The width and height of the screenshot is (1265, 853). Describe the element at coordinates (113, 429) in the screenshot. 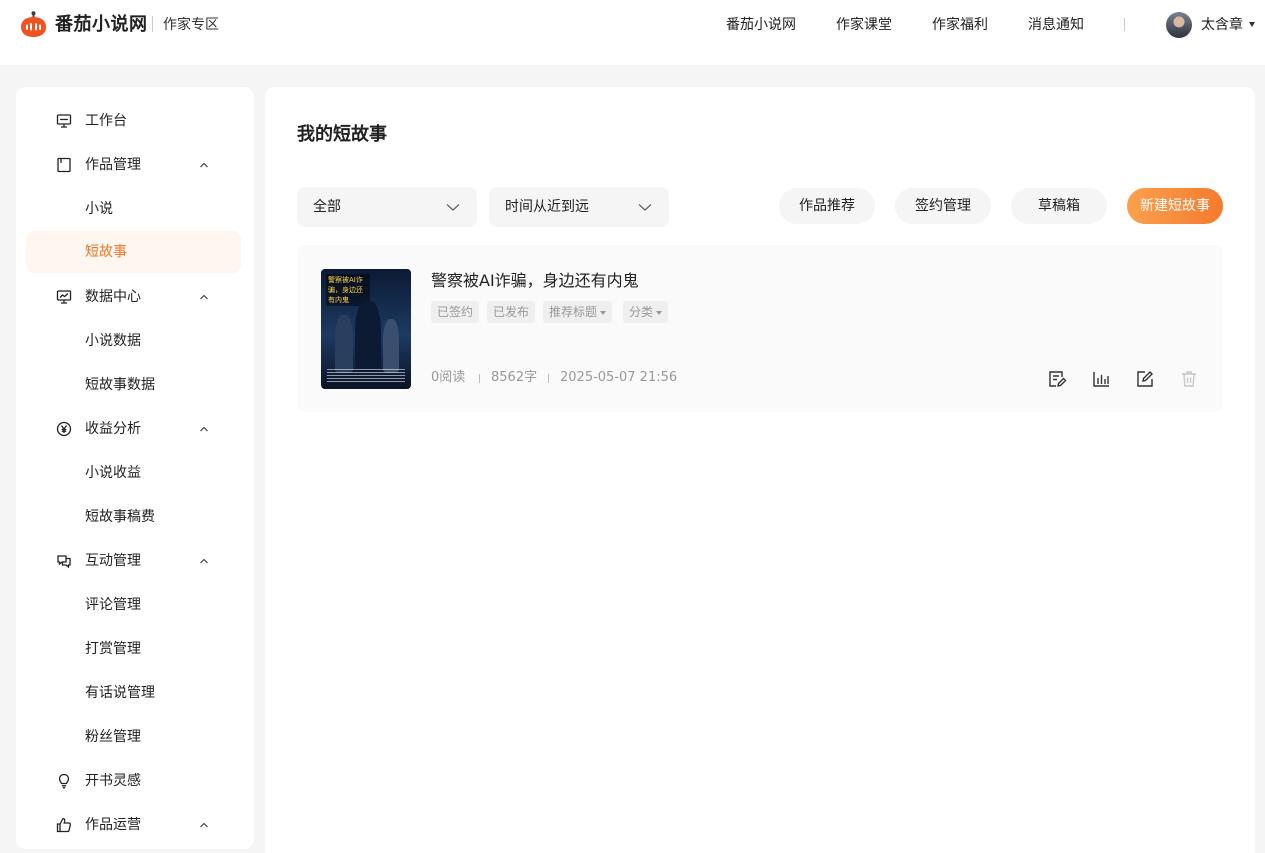

I see `sidebar-item-label: 收益分析` at that location.